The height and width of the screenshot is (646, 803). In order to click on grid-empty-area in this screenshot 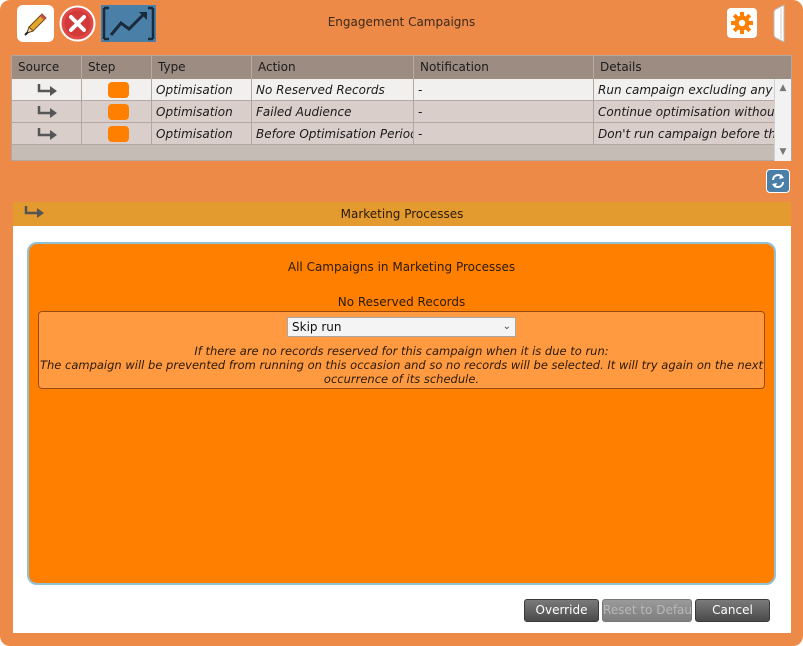, I will do `click(393, 153)`.